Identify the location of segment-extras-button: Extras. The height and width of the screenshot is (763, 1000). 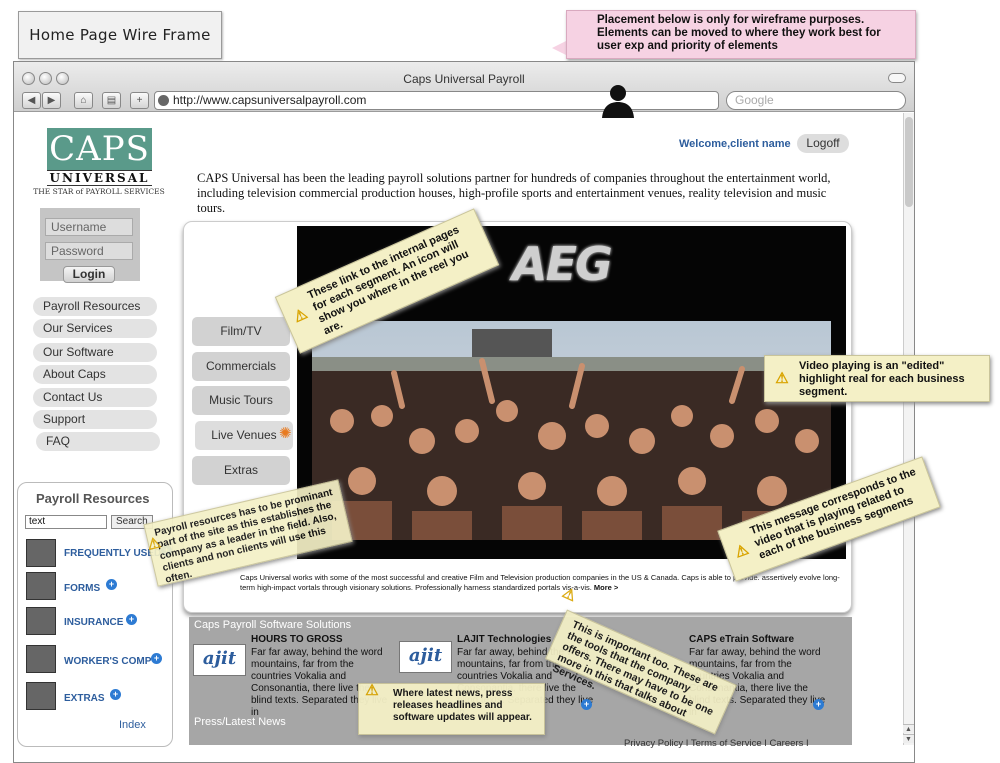
(241, 470).